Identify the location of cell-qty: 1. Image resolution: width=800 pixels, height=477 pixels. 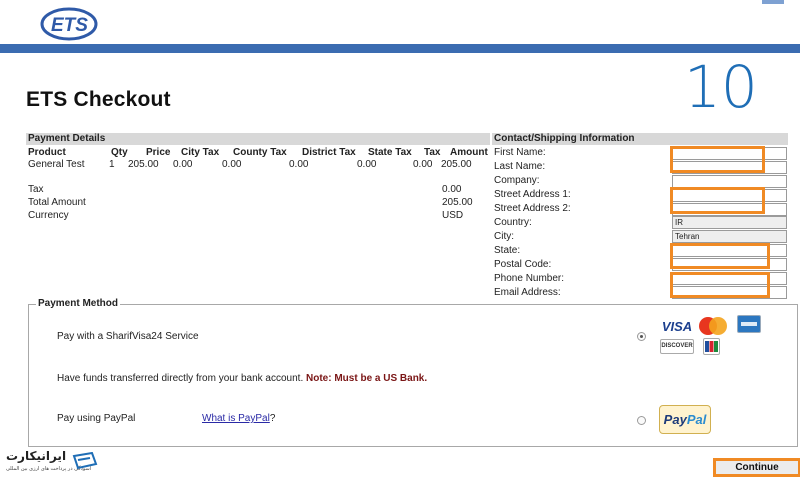
(112, 164).